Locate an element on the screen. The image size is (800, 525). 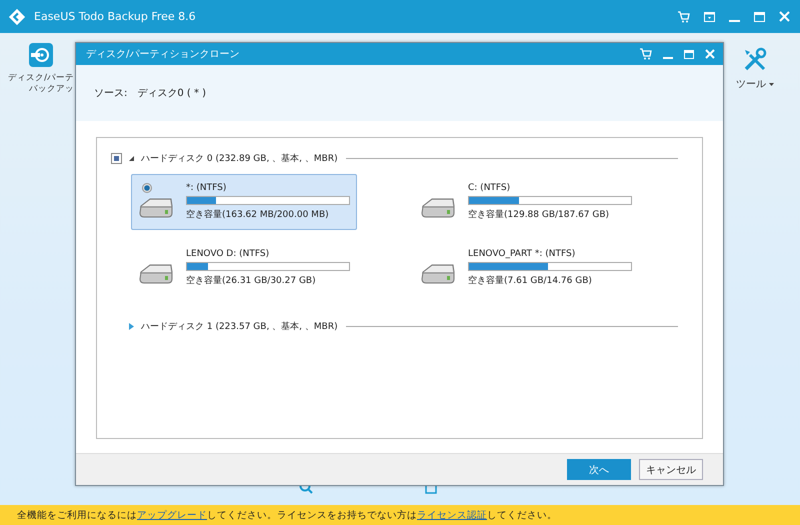
expand-icon is located at coordinates (131, 326).